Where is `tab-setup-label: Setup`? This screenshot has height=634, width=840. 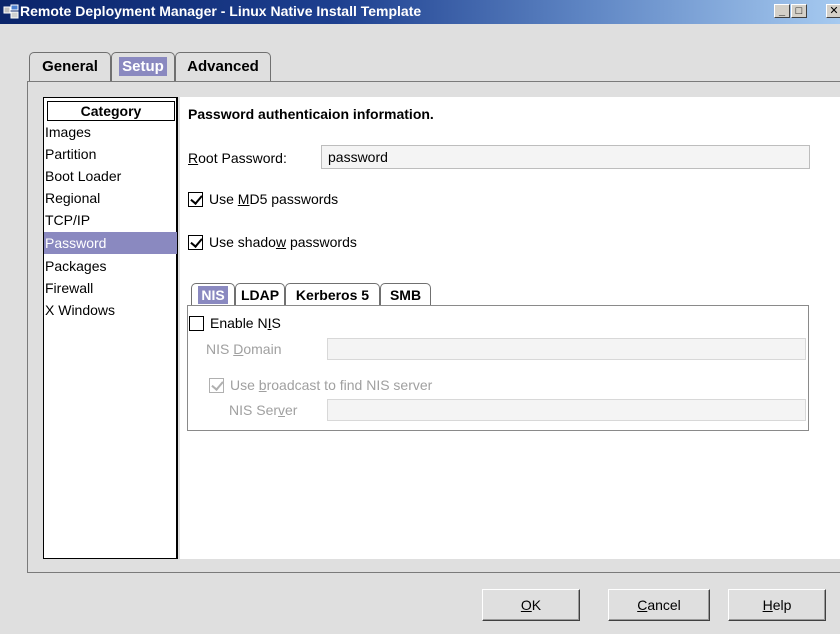
tab-setup-label: Setup is located at coordinates (143, 66).